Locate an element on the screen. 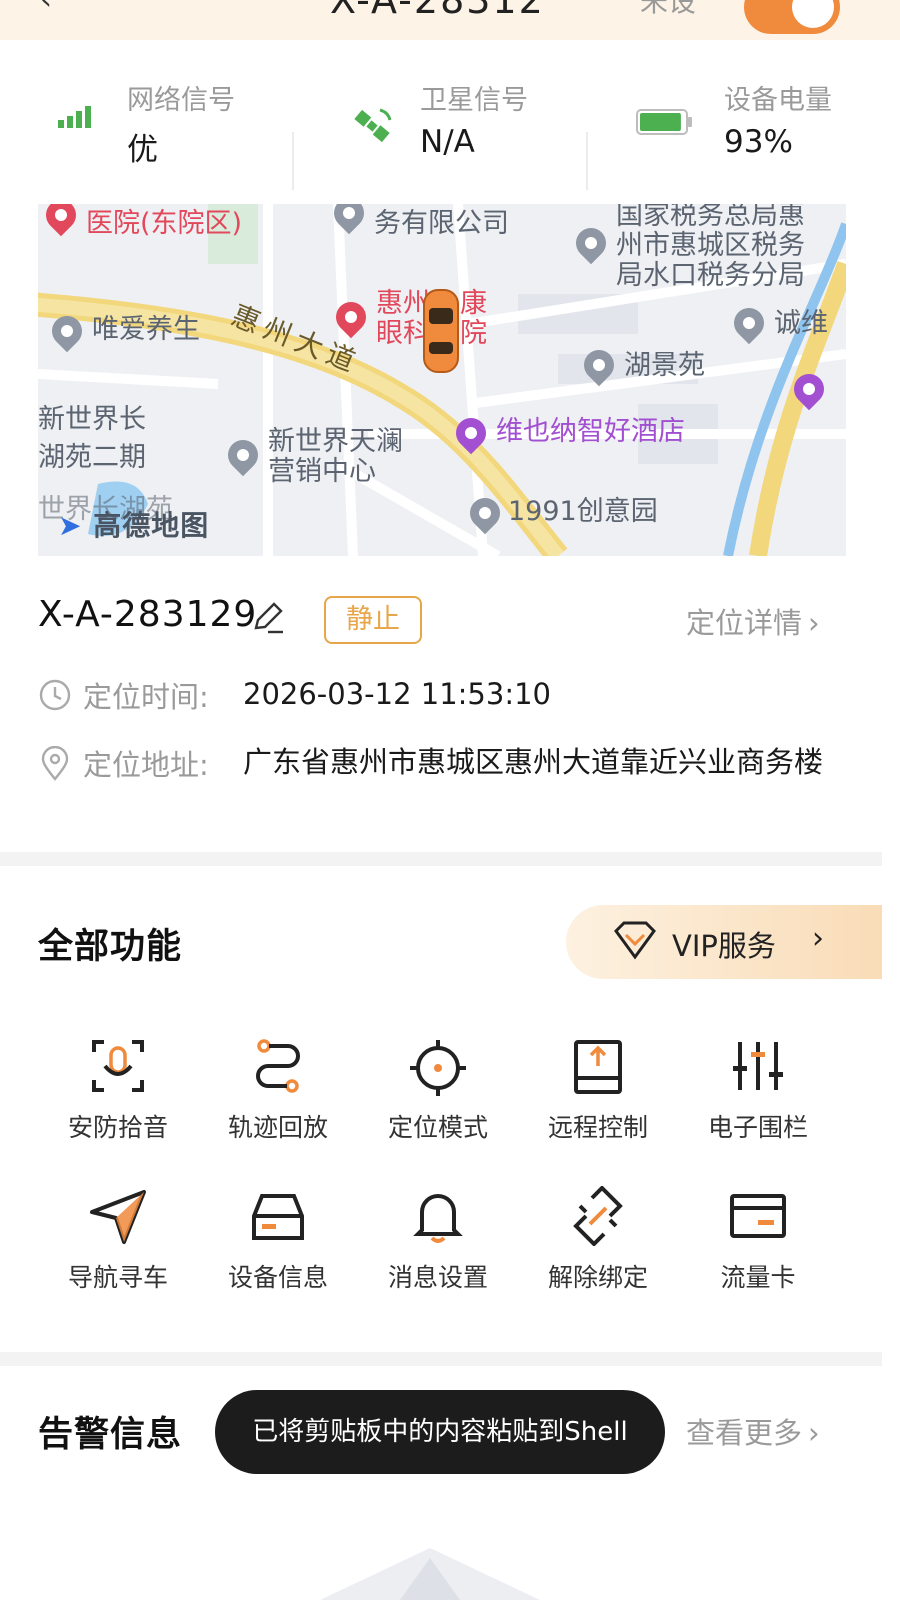  status-badge: 静止 is located at coordinates (373, 620).